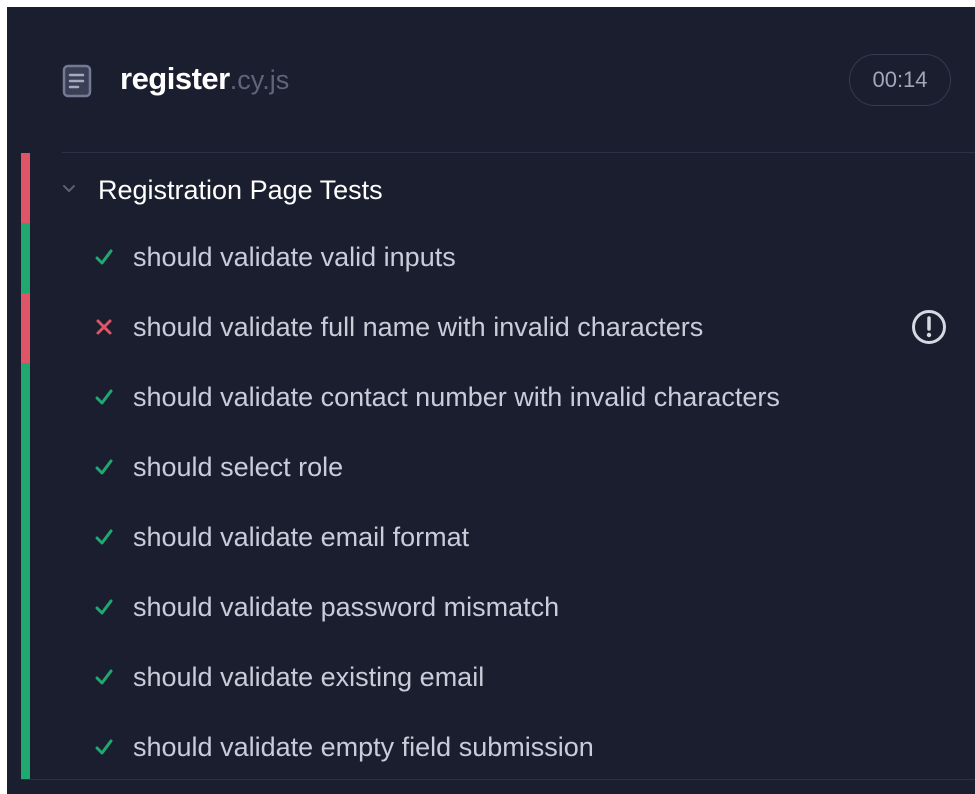  What do you see at coordinates (491, 188) in the screenshot?
I see `suite-row: Registration Page Tests` at bounding box center [491, 188].